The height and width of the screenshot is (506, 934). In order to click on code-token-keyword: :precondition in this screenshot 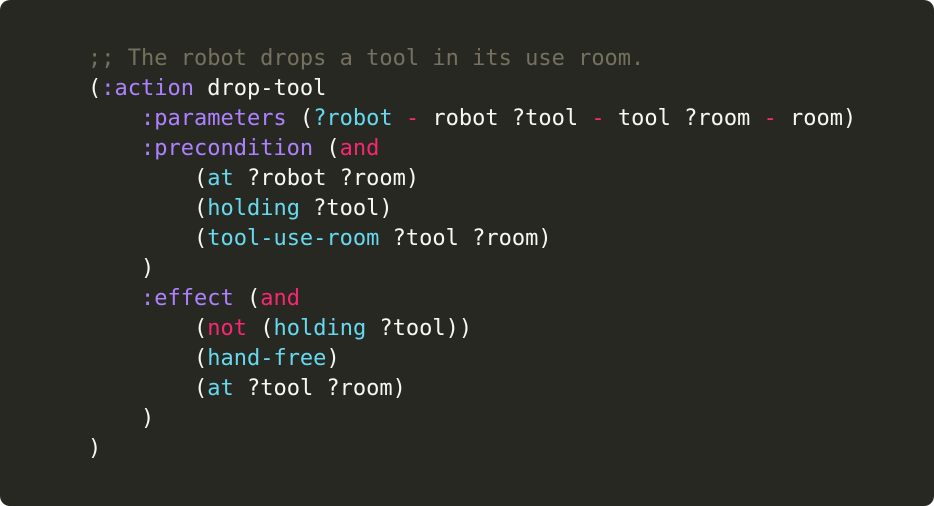, I will do `click(227, 148)`.